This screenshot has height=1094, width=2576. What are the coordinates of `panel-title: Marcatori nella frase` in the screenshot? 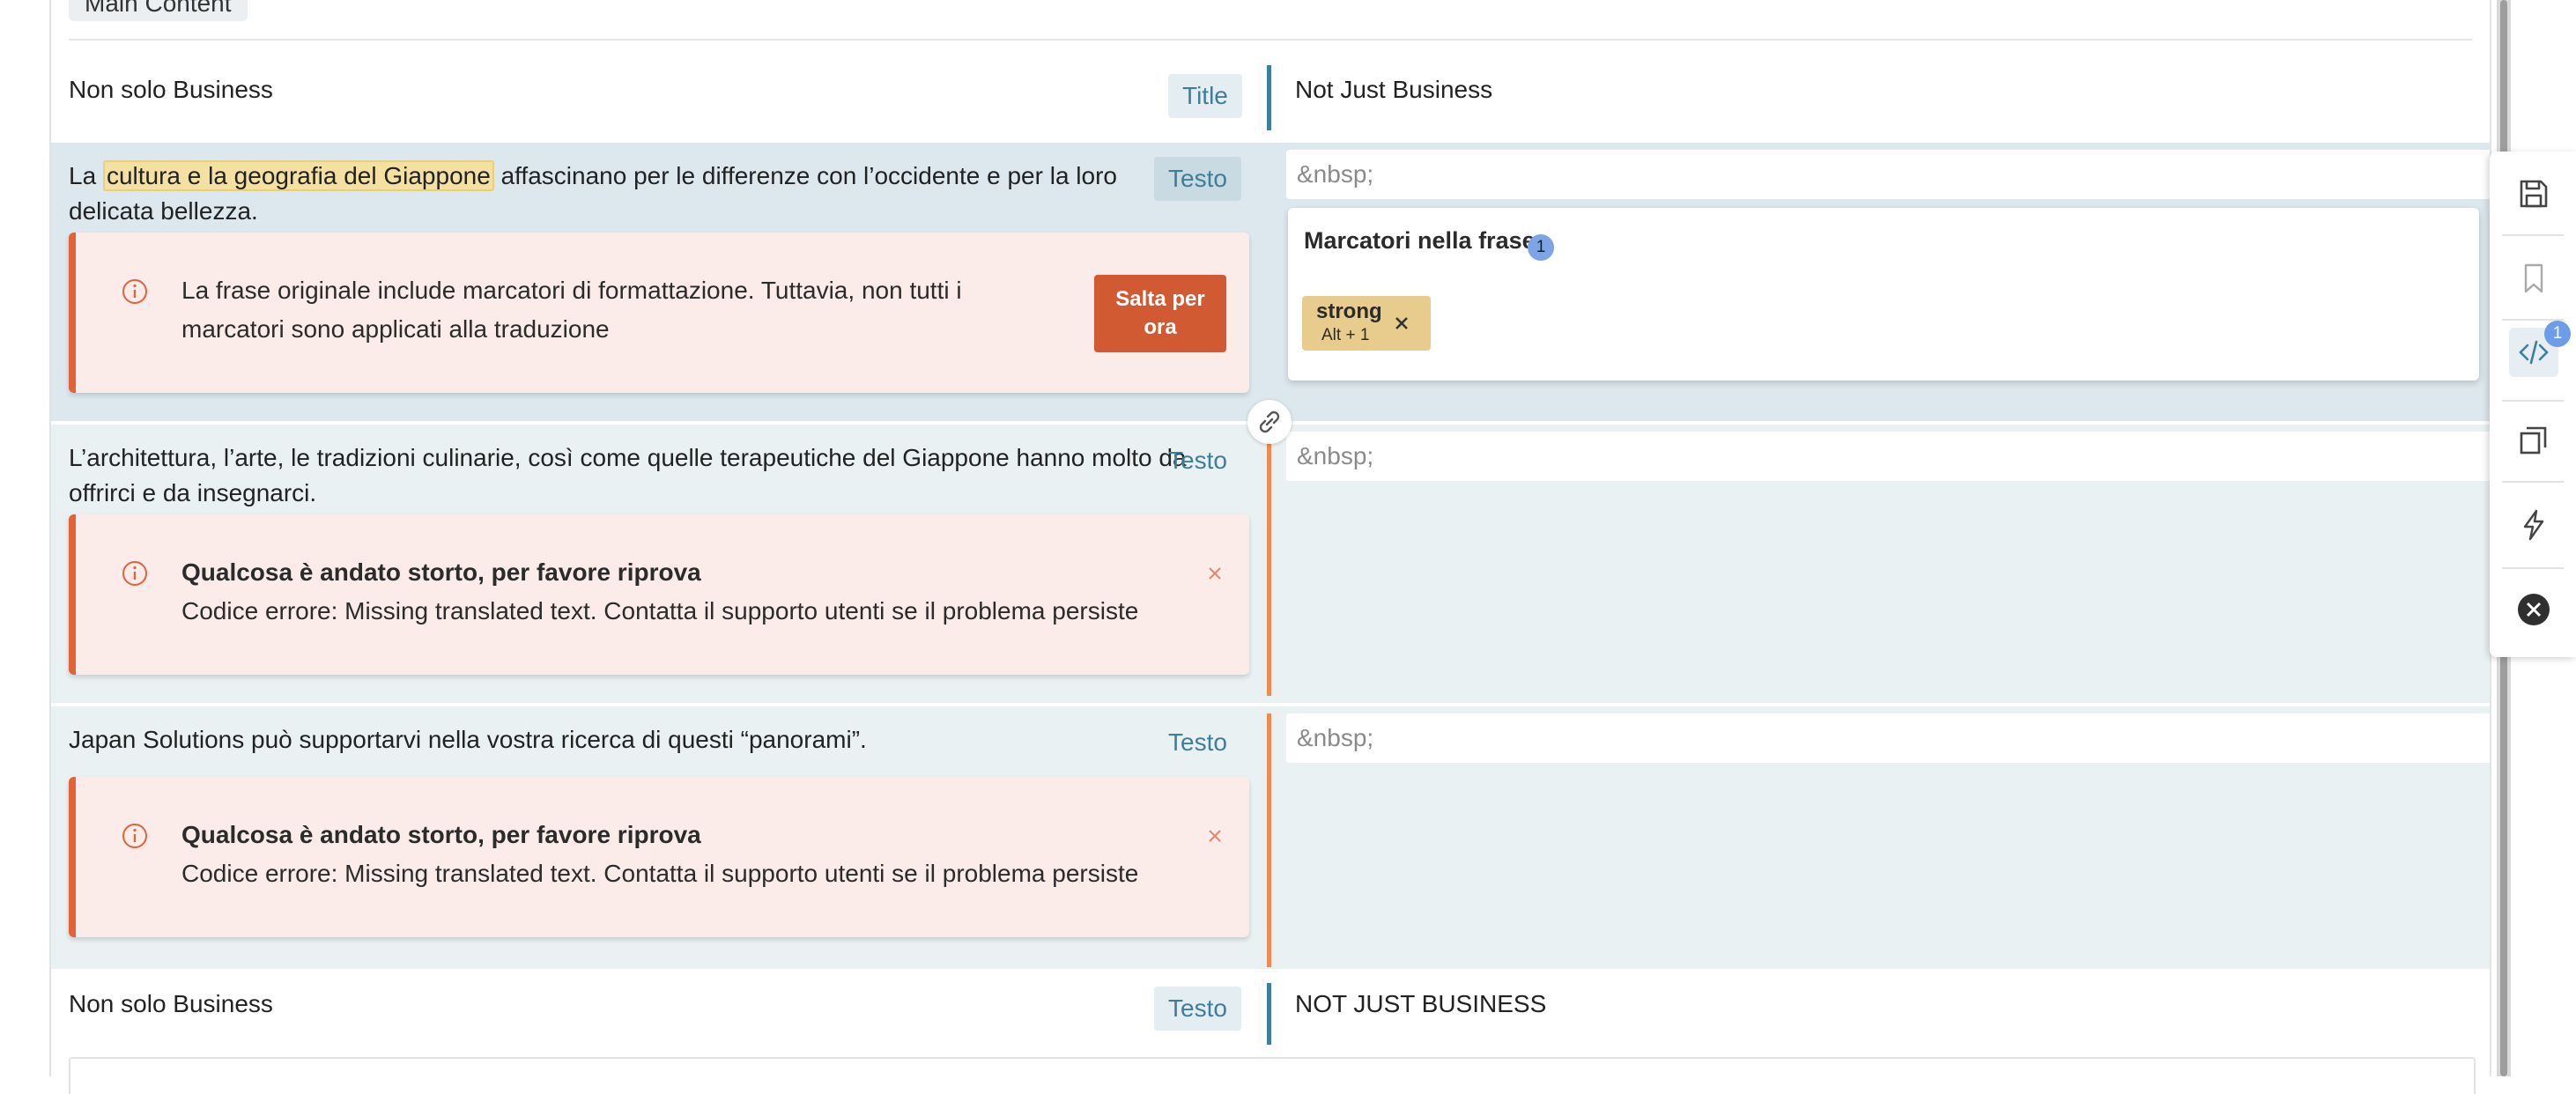 It's located at (1420, 241).